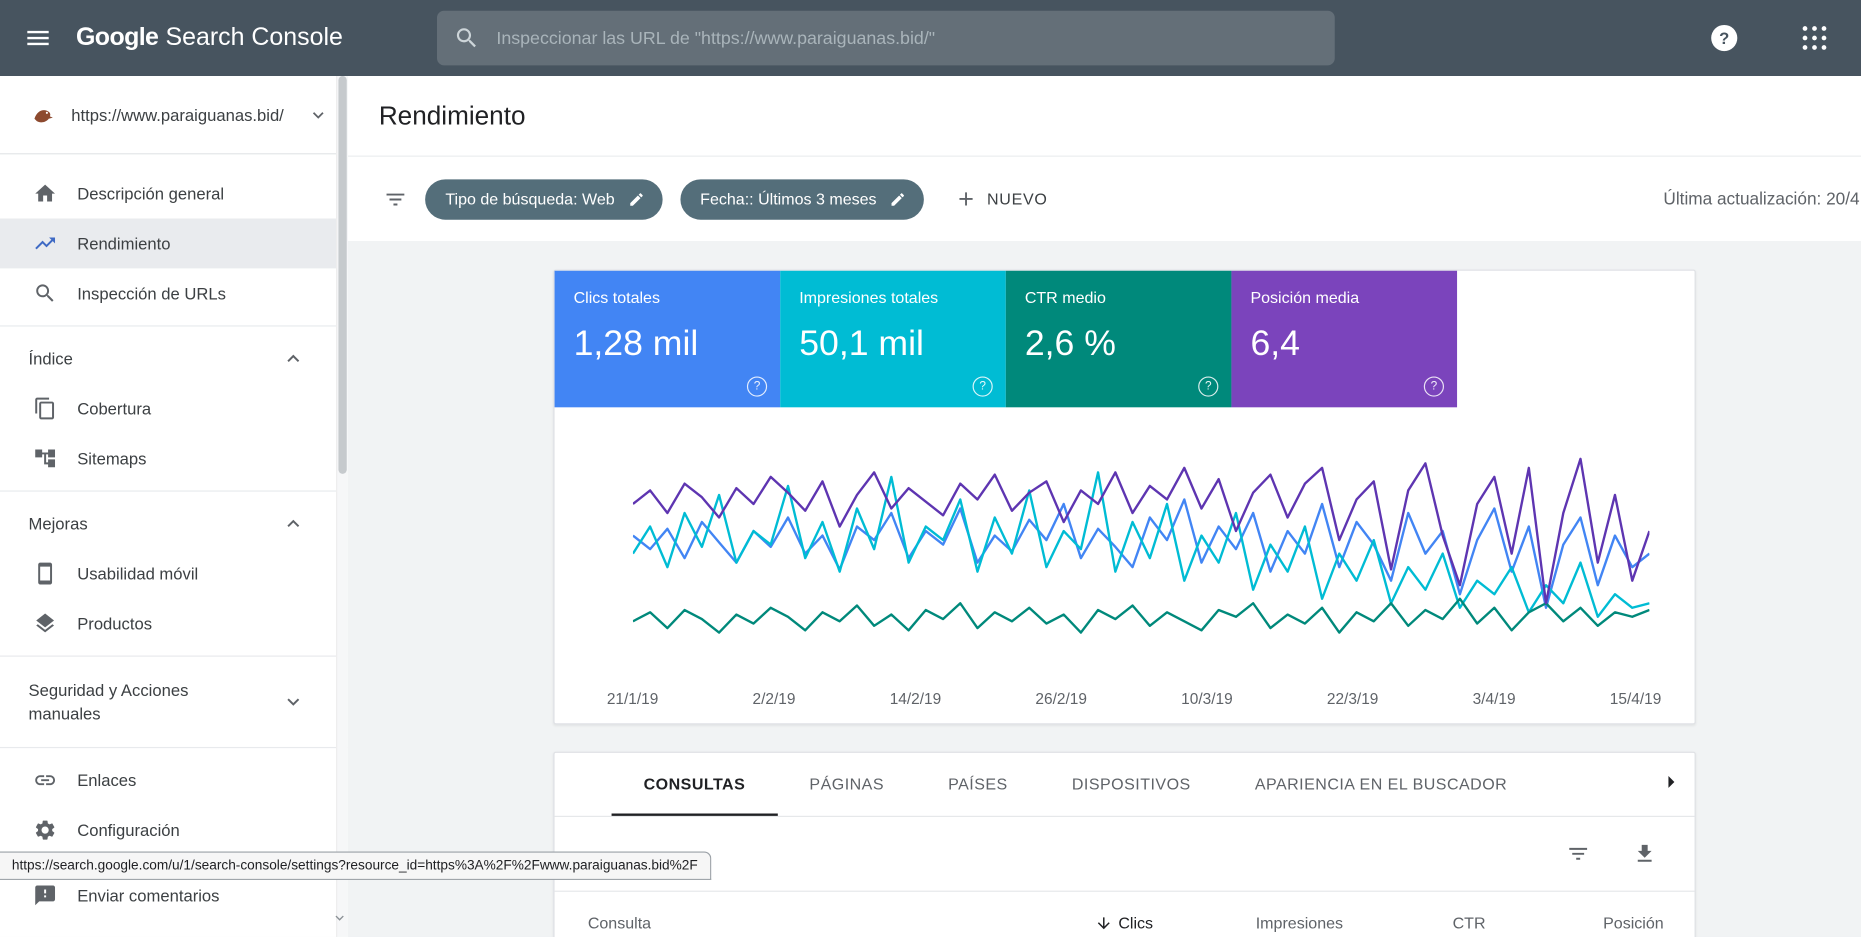 Image resolution: width=1861 pixels, height=937 pixels. What do you see at coordinates (45, 458) in the screenshot?
I see `sitemaps-icon` at bounding box center [45, 458].